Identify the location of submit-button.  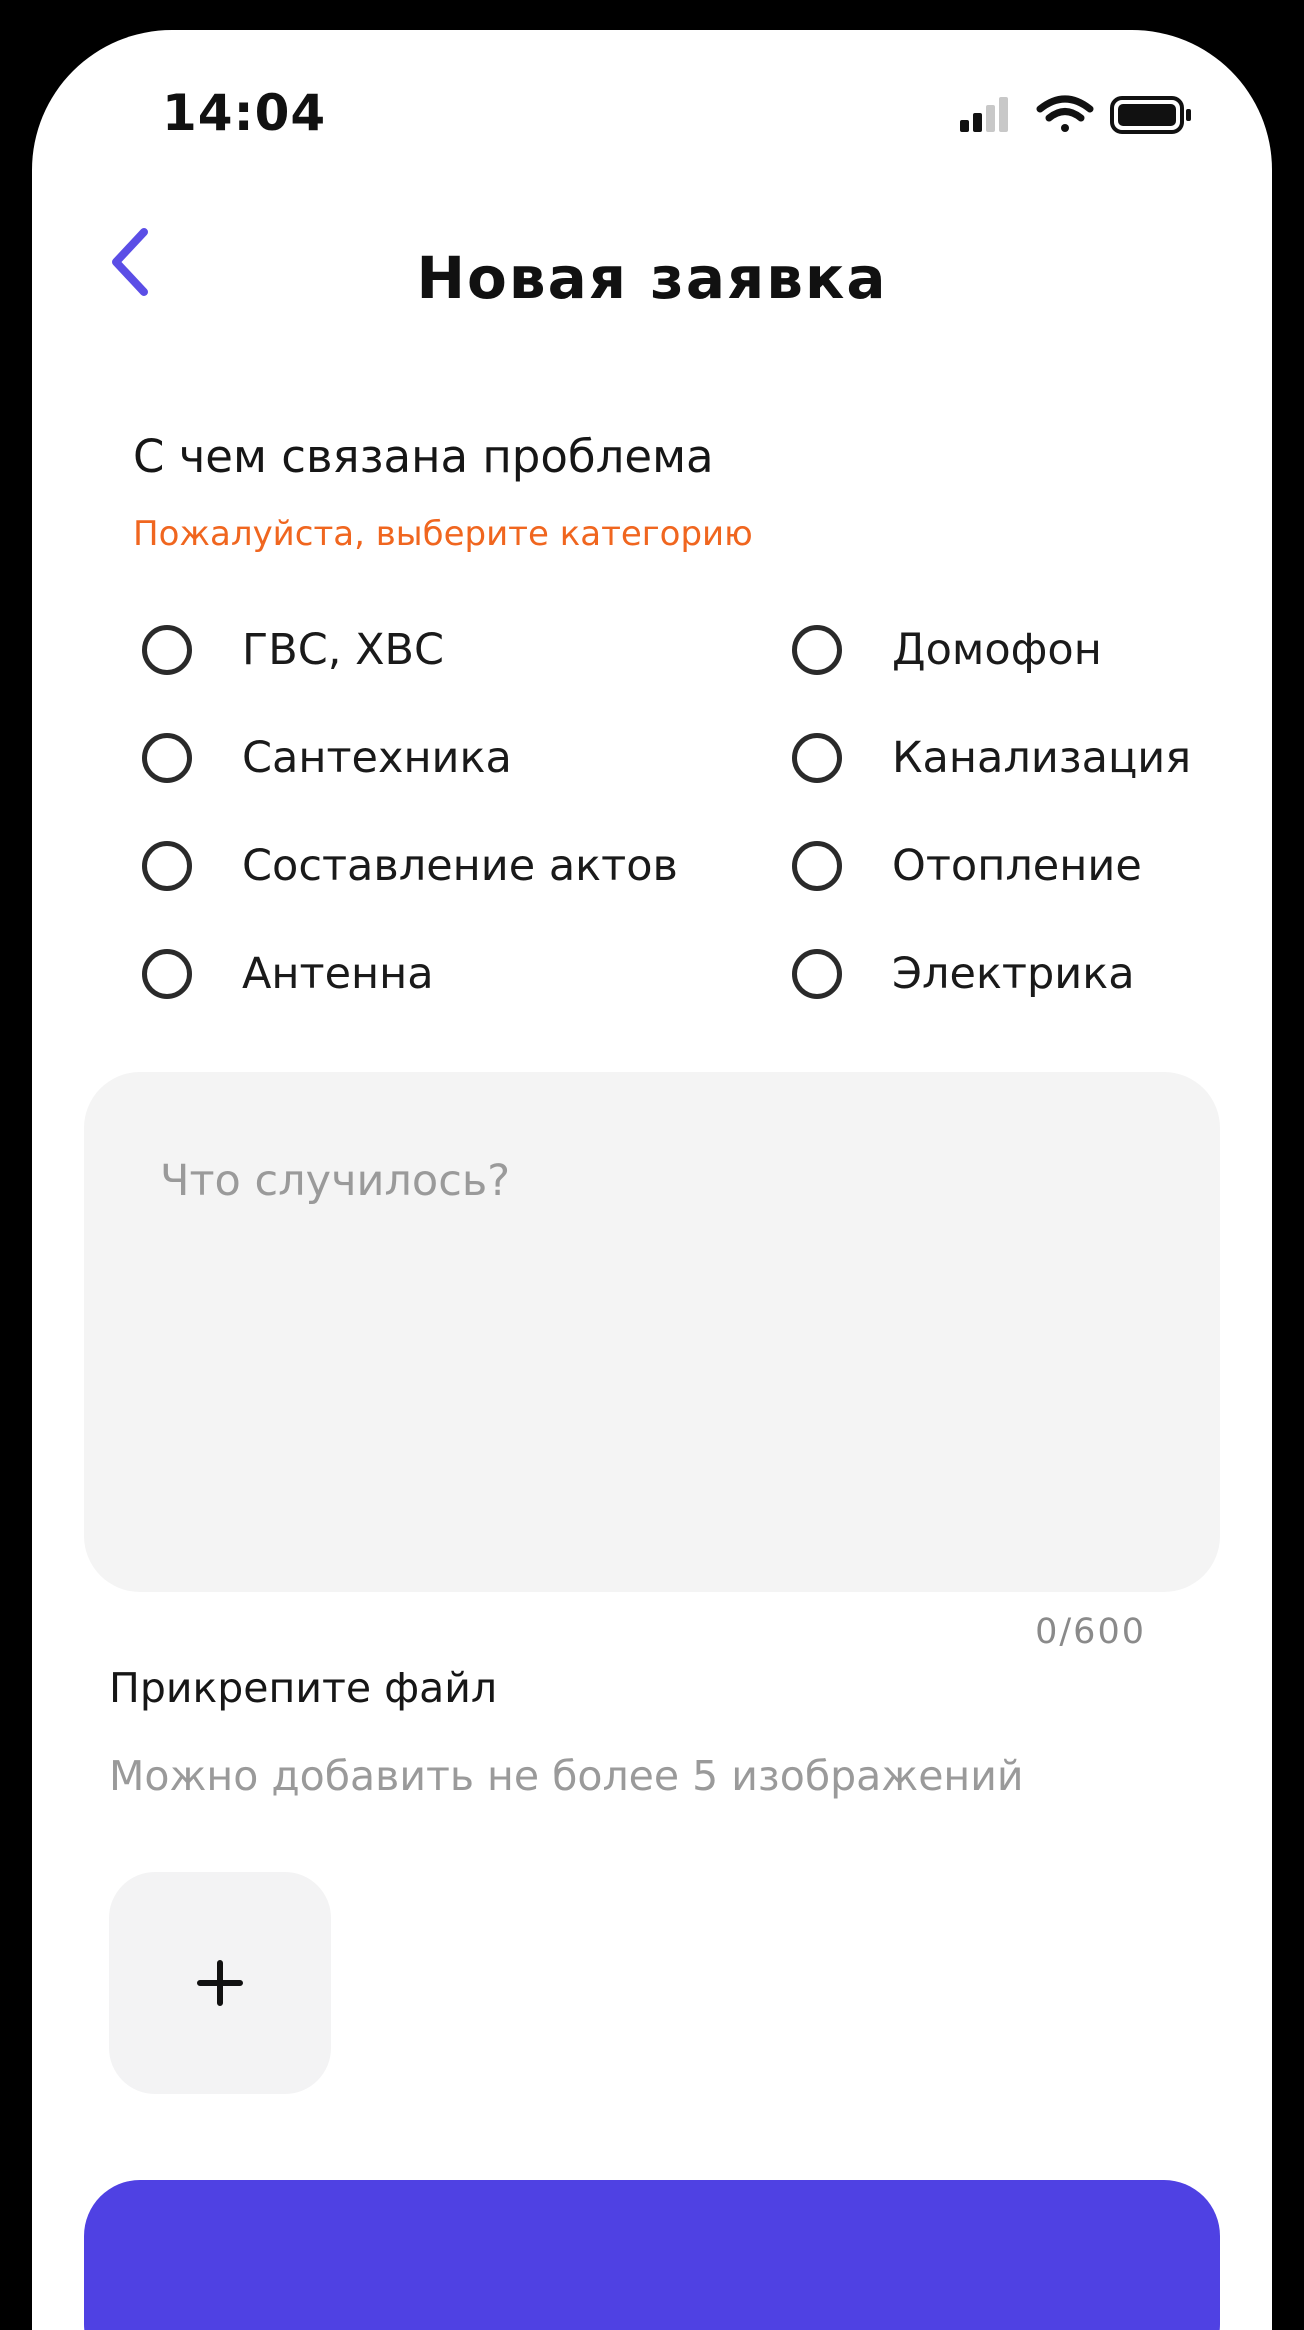
(652, 2255).